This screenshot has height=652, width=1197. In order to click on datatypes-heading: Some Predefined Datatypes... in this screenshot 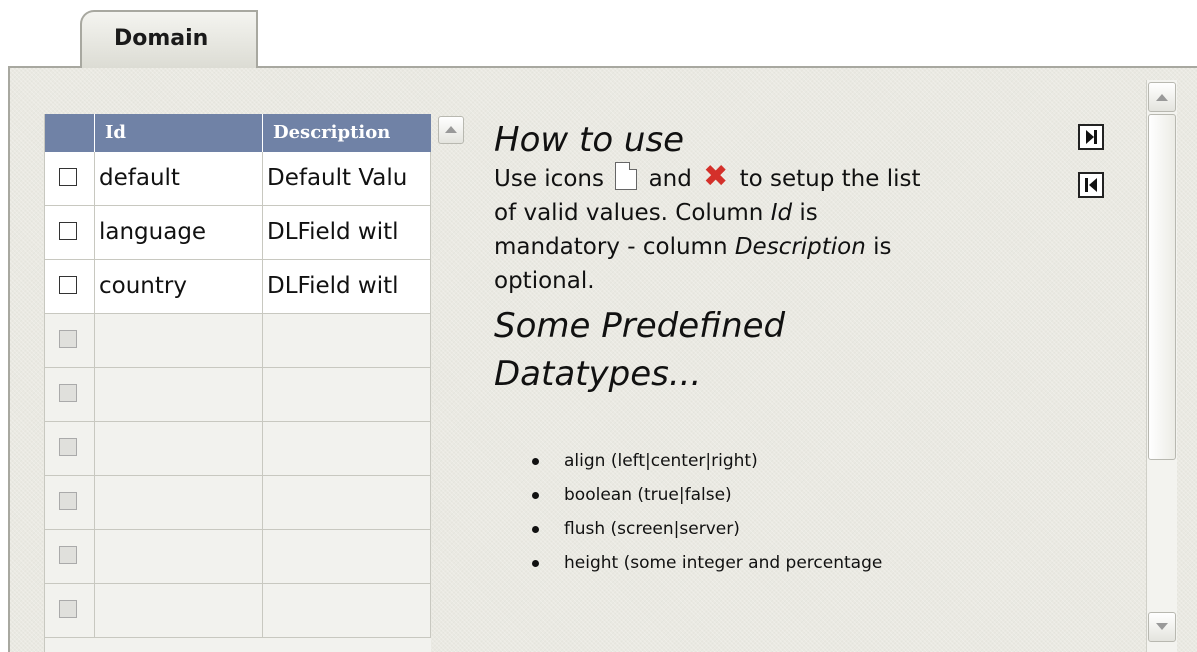, I will do `click(789, 350)`.